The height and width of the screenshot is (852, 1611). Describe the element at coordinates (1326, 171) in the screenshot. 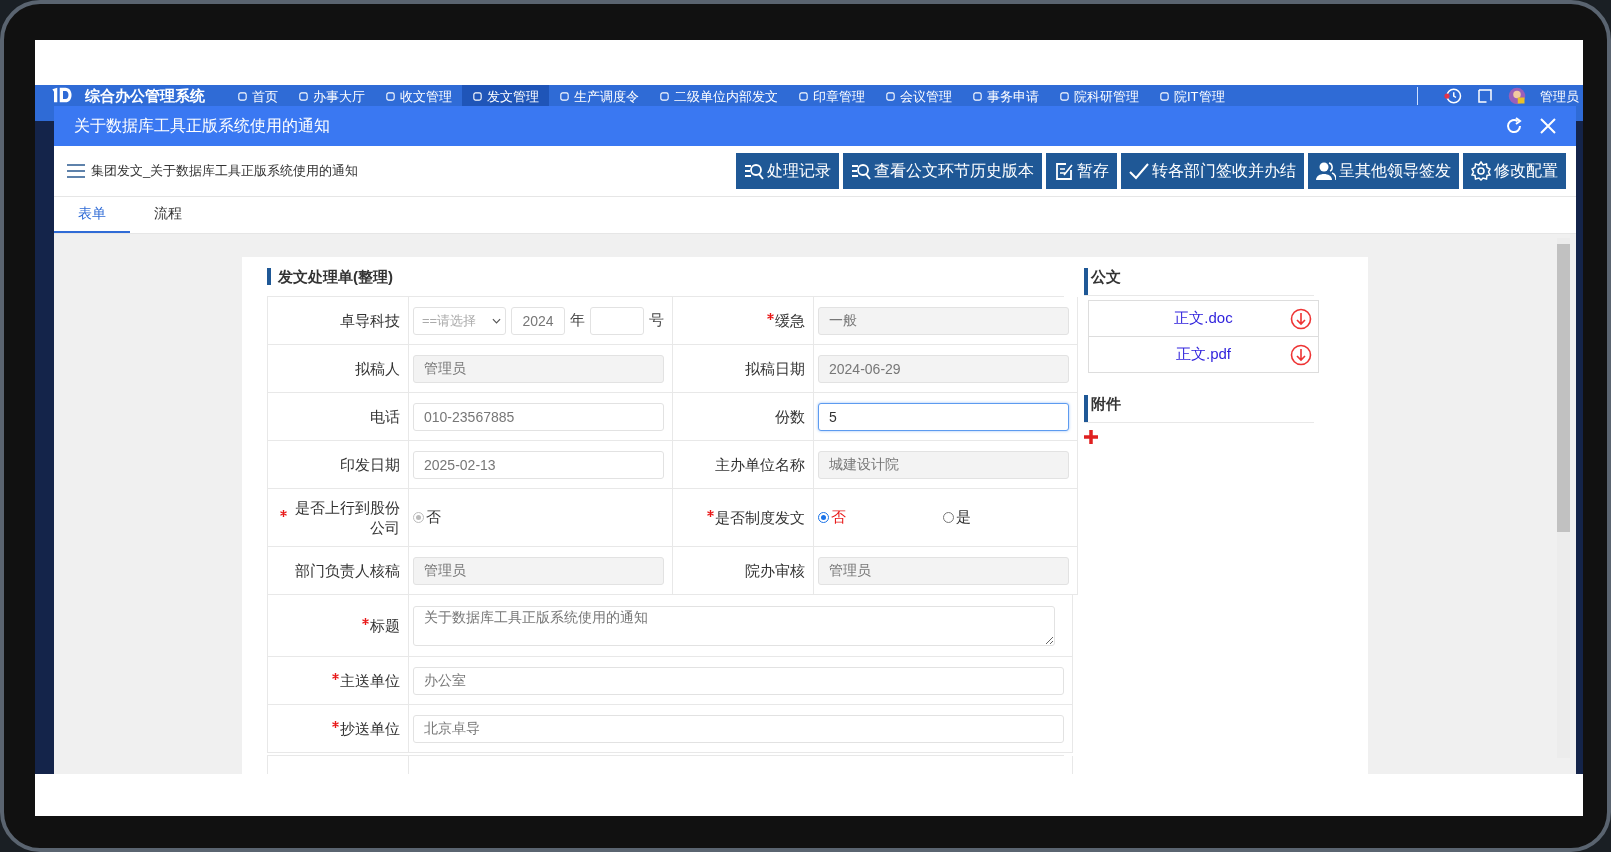

I see `people-icon` at that location.